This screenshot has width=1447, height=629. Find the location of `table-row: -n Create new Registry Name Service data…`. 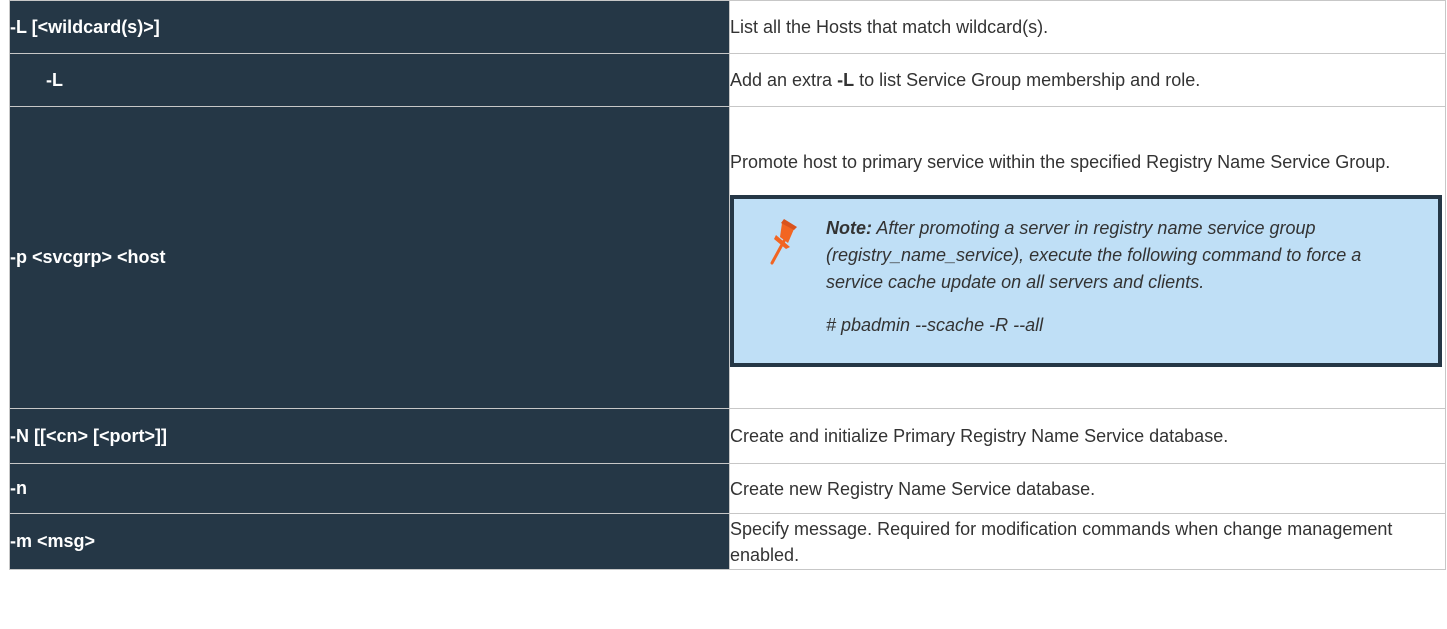

table-row: -n Create new Registry Name Service data… is located at coordinates (727, 488).